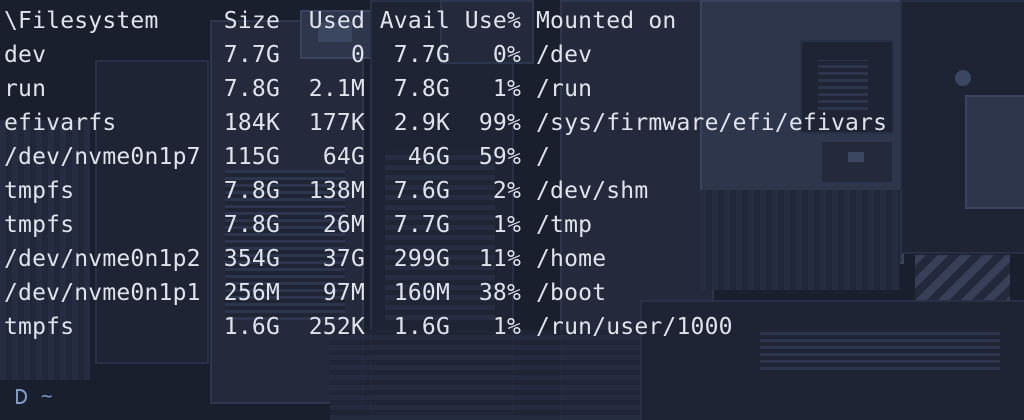 The image size is (1024, 420). What do you see at coordinates (499, 259) in the screenshot?
I see `use-percent-cell: 11%` at bounding box center [499, 259].